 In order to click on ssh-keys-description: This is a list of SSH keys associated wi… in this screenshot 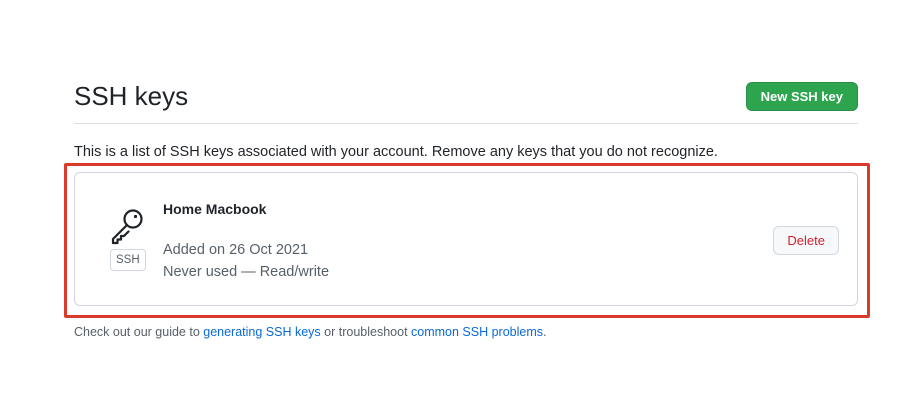, I will do `click(396, 152)`.